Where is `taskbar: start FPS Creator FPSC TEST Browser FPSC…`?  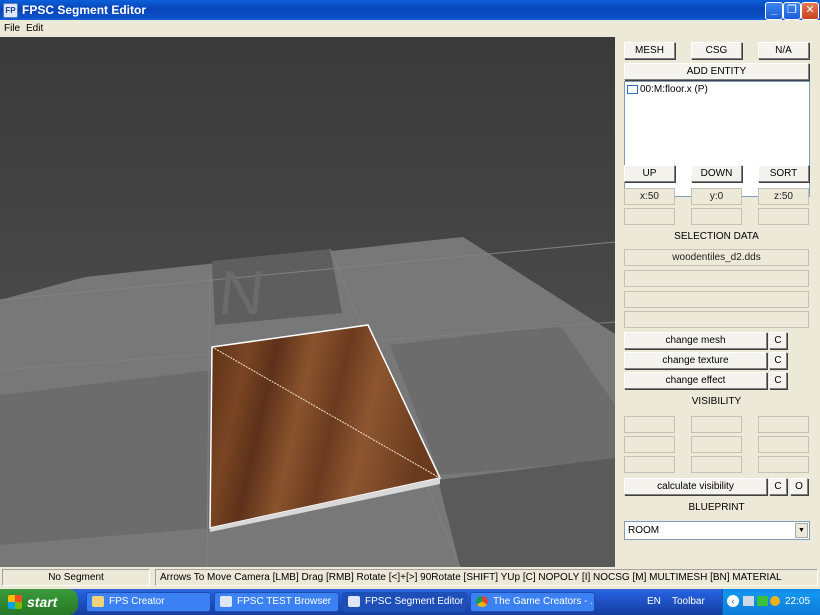
taskbar: start FPS Creator FPSC TEST Browser FPSC… is located at coordinates (410, 602).